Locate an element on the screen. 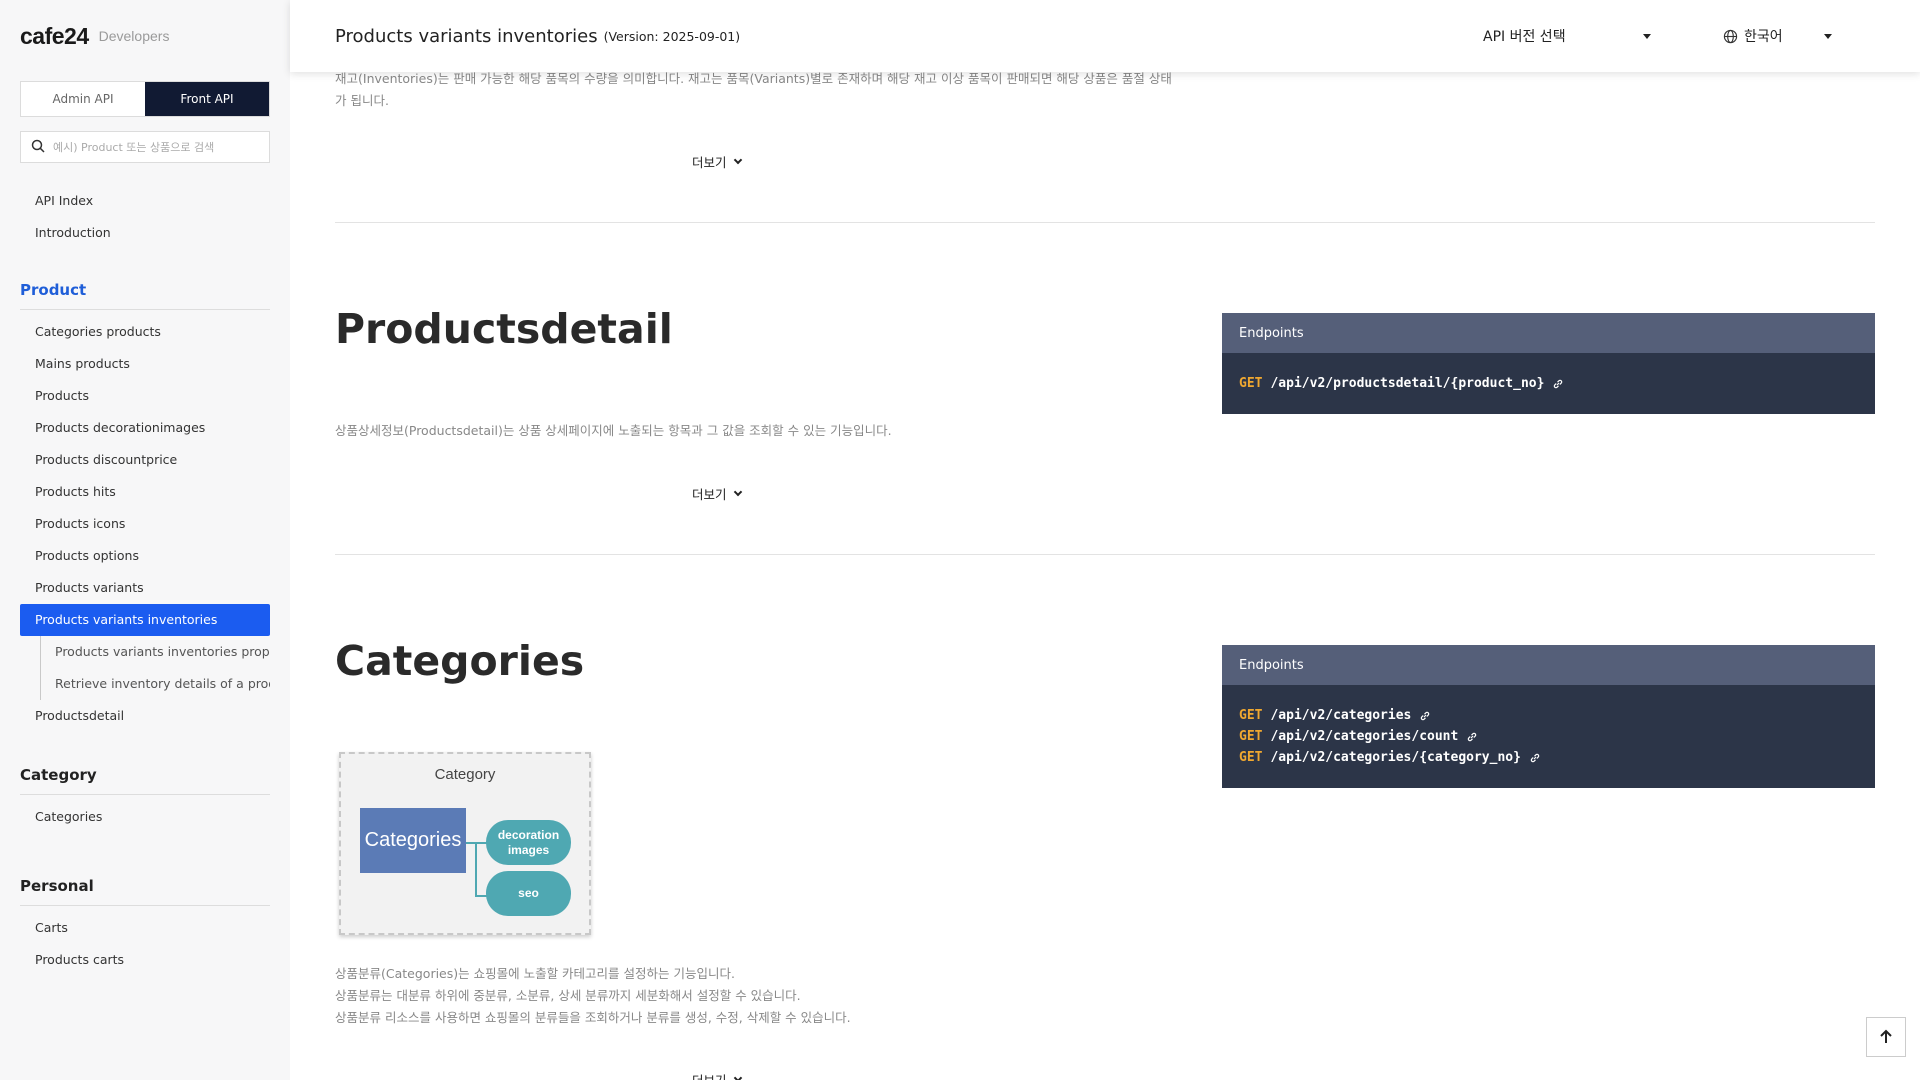 The image size is (1920, 1080). nav-item-products-discountprice: Products discountprice is located at coordinates (145, 460).